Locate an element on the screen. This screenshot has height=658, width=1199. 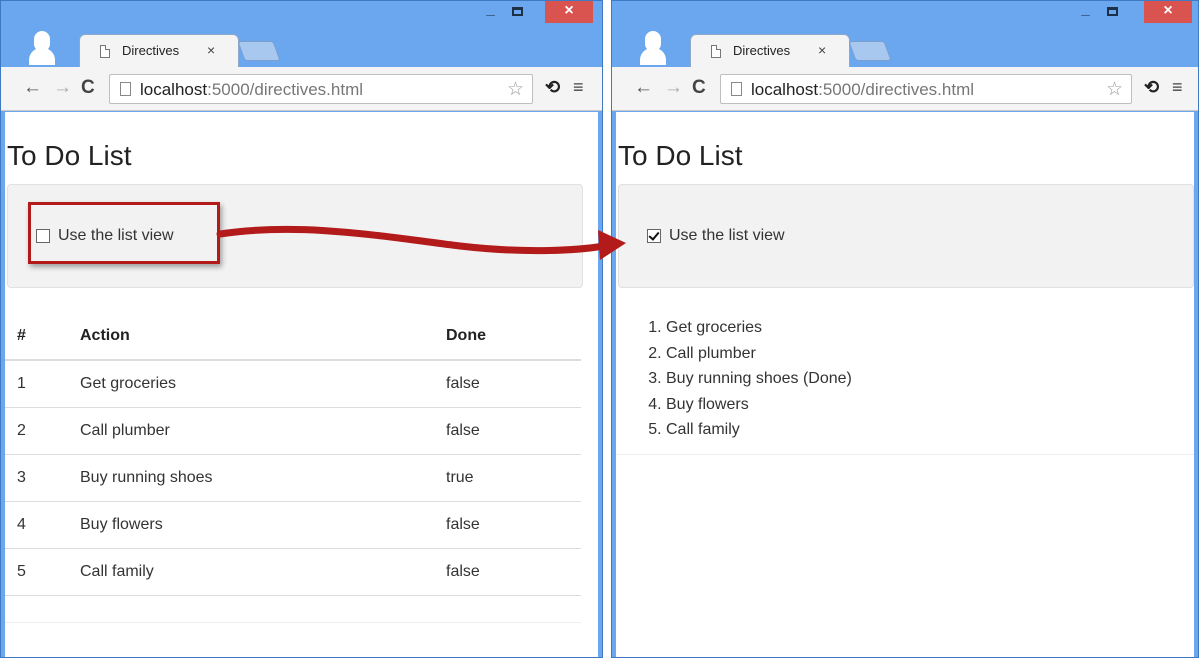
table-header-row: # Action Done is located at coordinates (293, 336).